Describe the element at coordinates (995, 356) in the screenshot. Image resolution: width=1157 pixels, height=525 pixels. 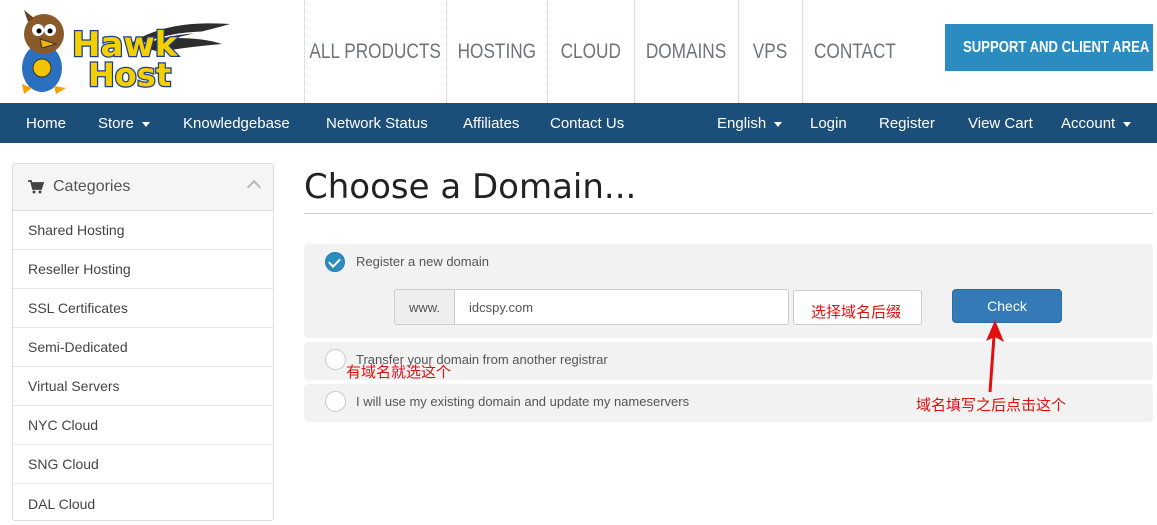
I see `red-arrow-icon` at that location.